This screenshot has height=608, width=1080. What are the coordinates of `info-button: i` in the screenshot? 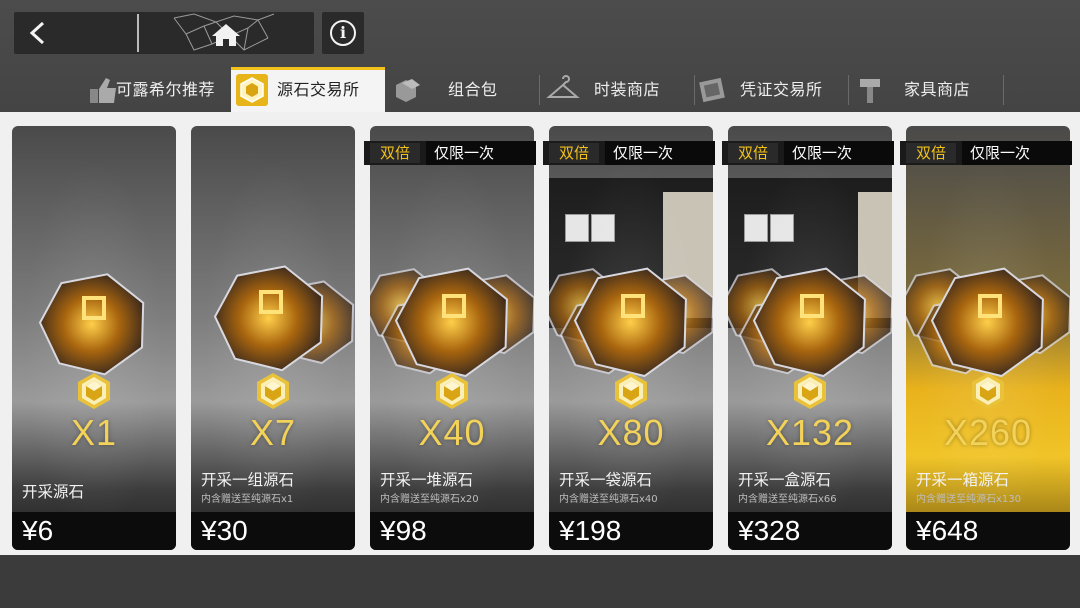 It's located at (343, 33).